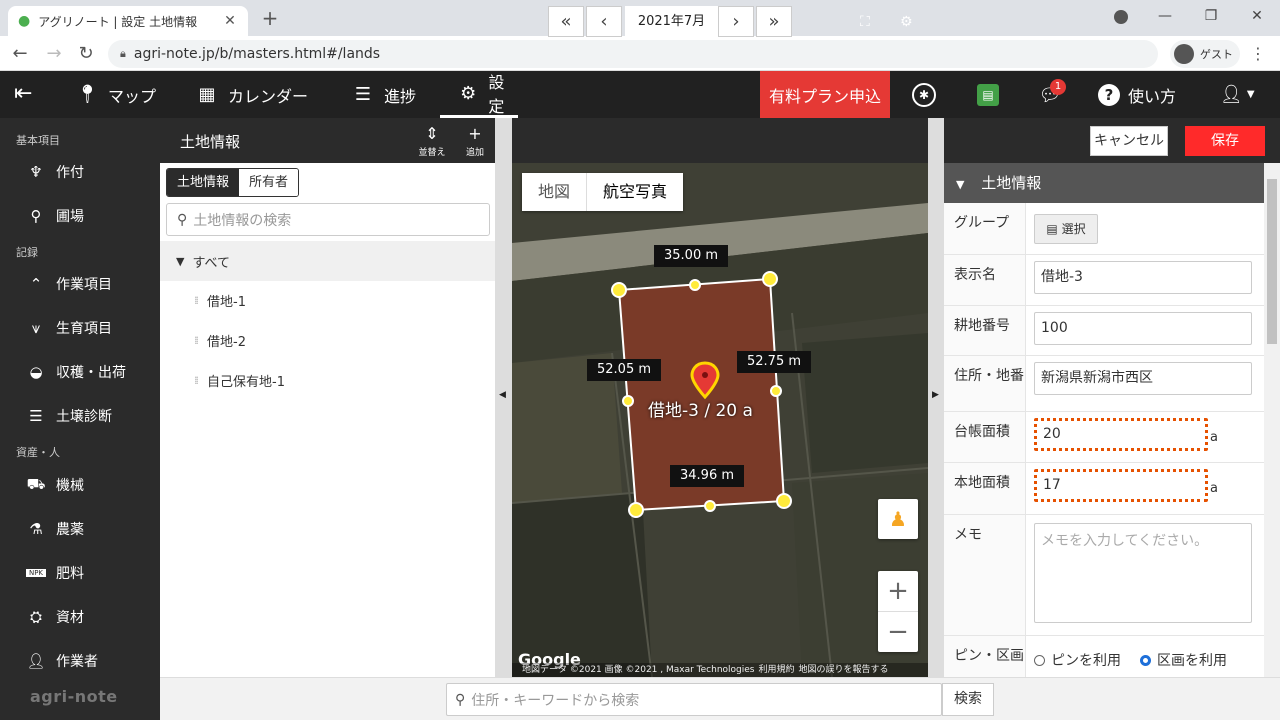 Image resolution: width=1280 pixels, height=720 pixels. Describe the element at coordinates (432, 133) in the screenshot. I see `sort-icon: ⇕` at that location.